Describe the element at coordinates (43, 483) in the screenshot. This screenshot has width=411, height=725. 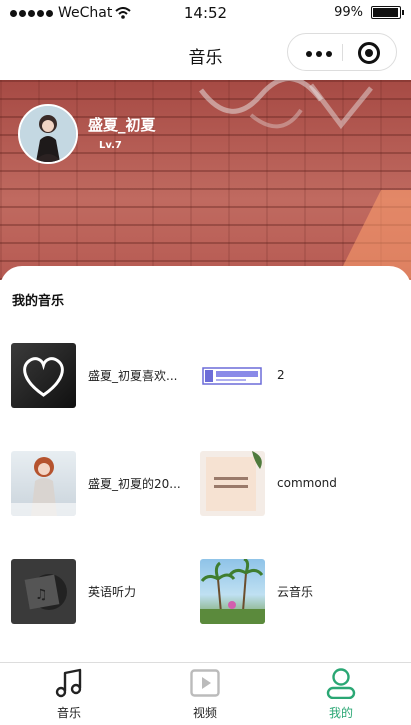
I see `portrait-cover` at that location.